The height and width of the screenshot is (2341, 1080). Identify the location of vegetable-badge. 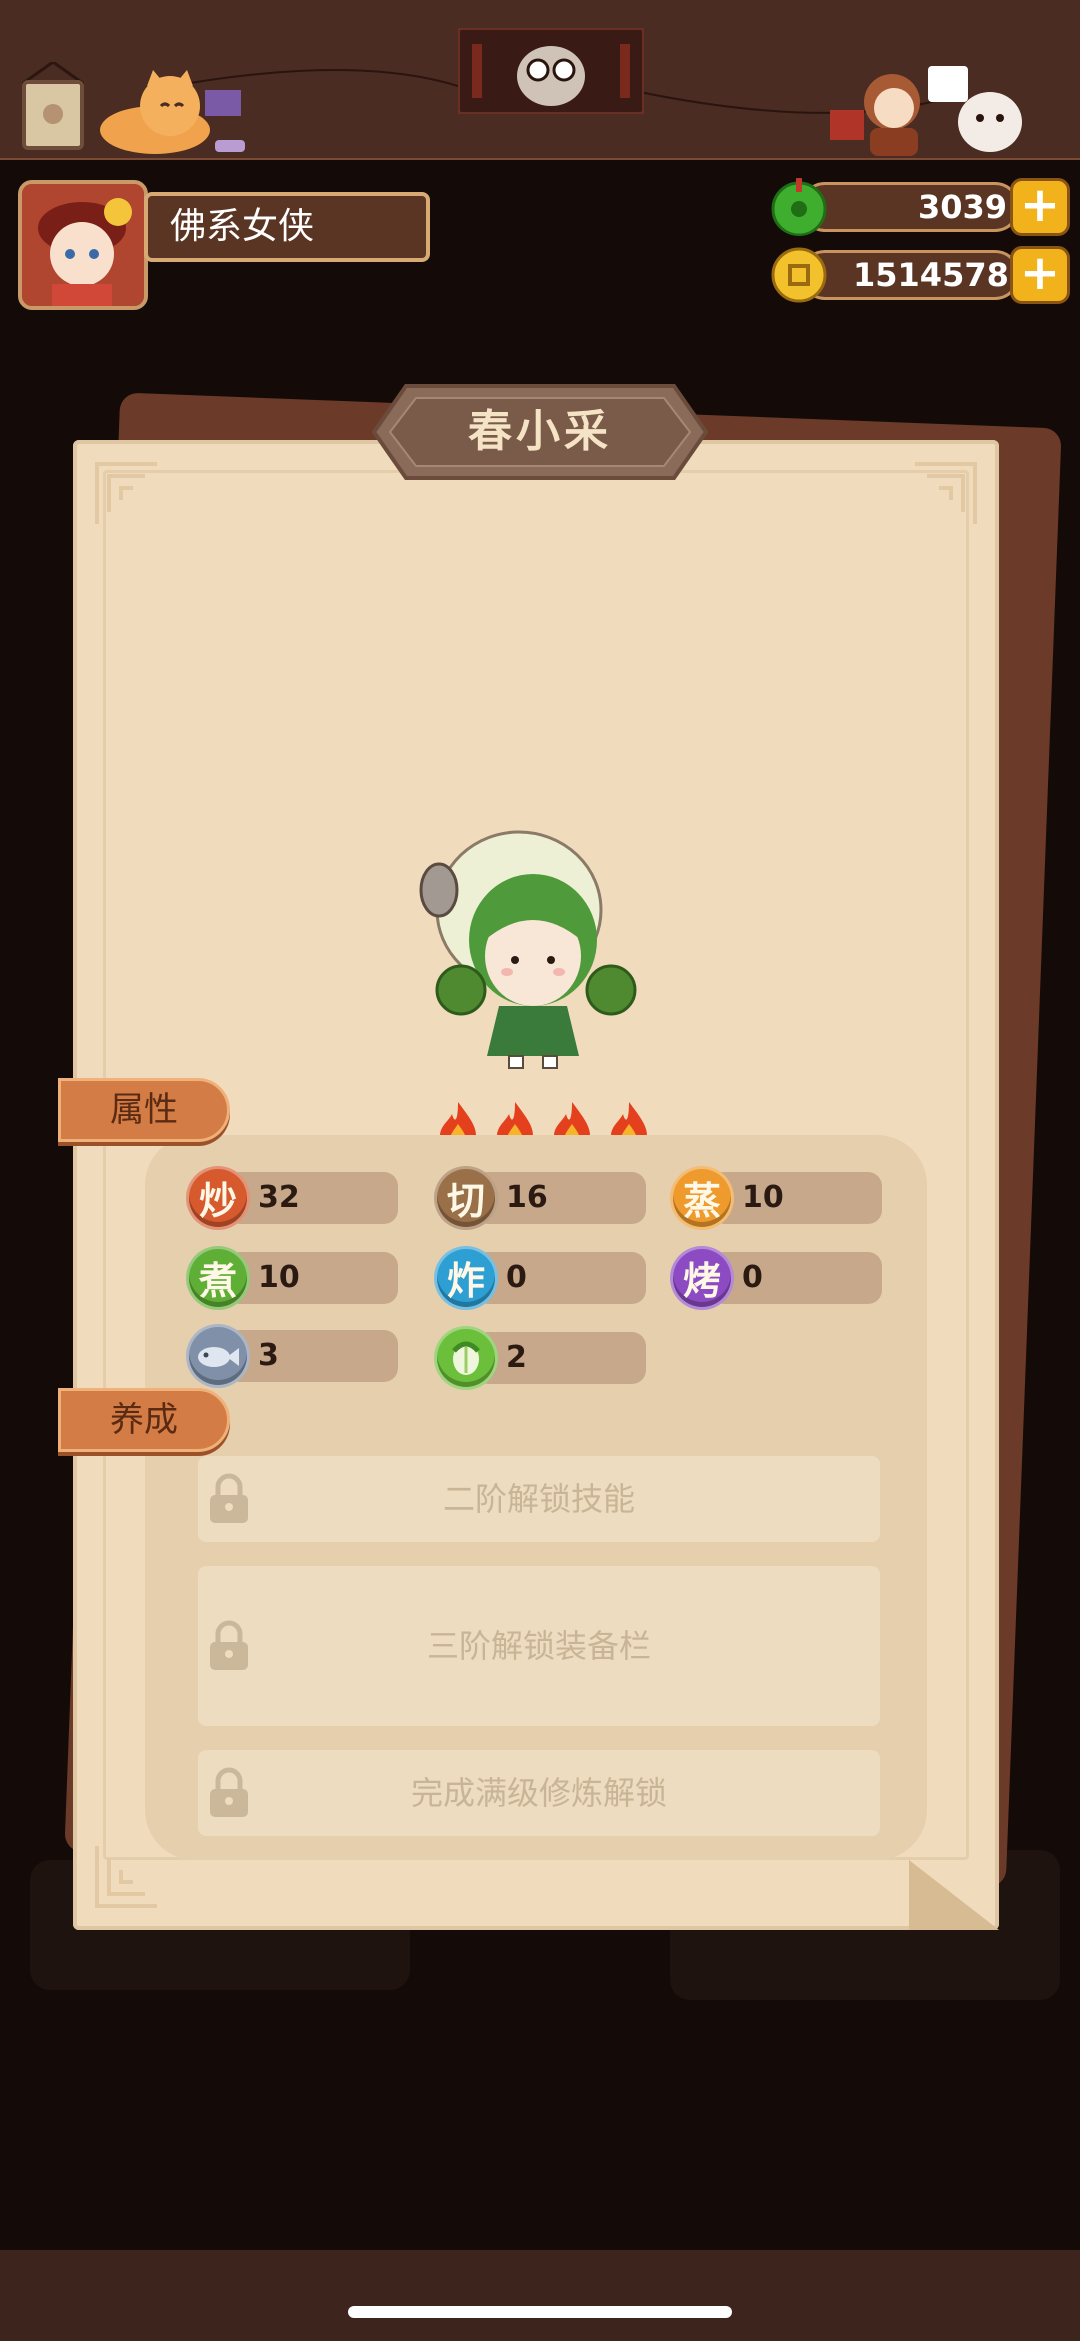
(466, 1358).